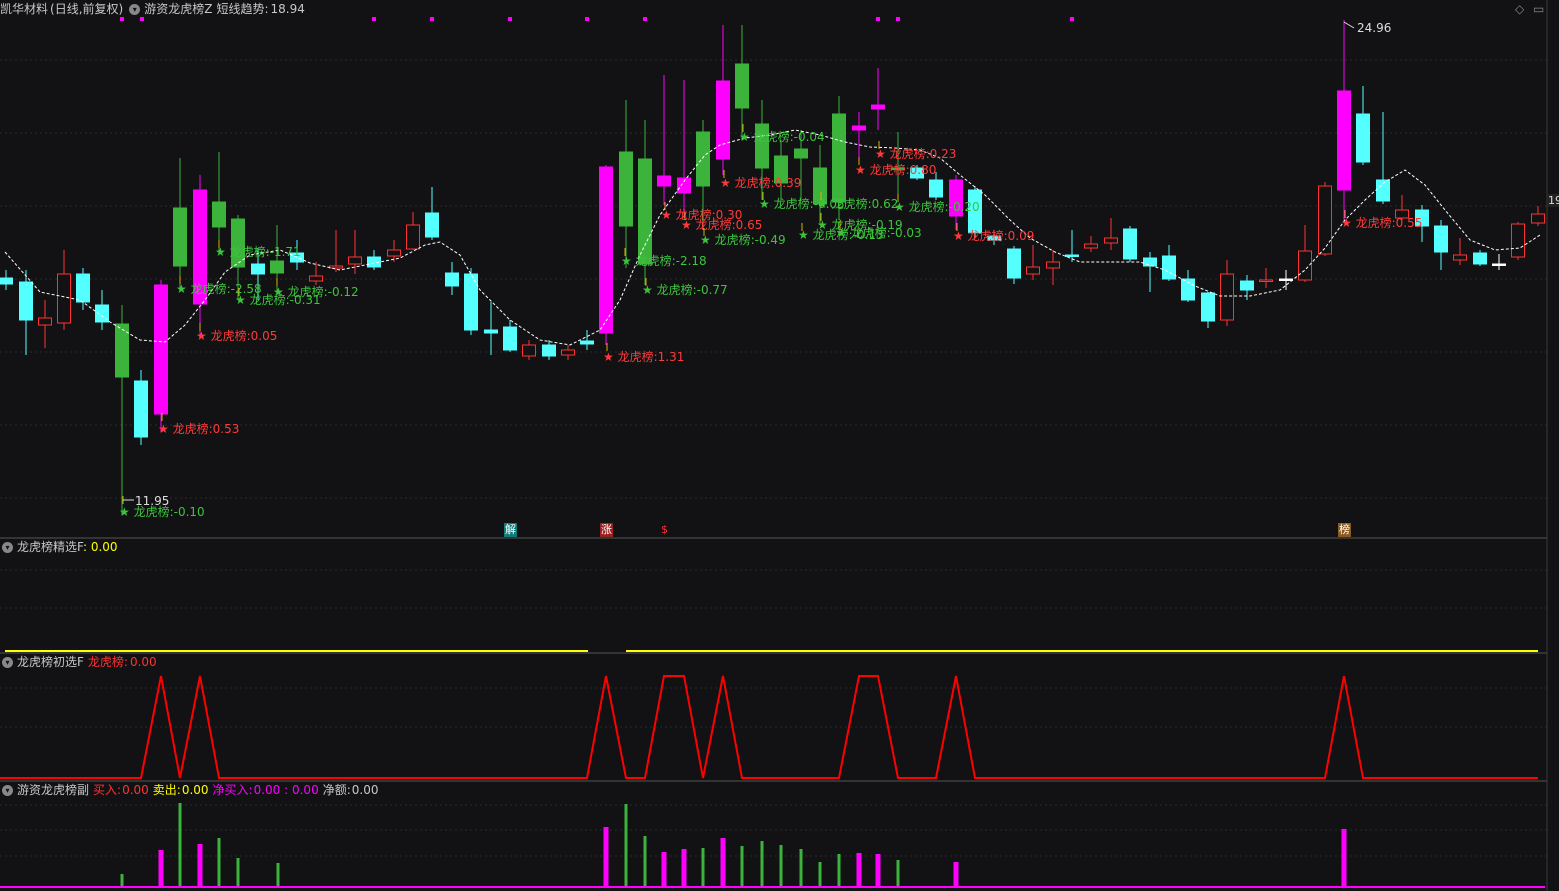  Describe the element at coordinates (1553, 445) in the screenshot. I see `right-scroll-edge` at that location.